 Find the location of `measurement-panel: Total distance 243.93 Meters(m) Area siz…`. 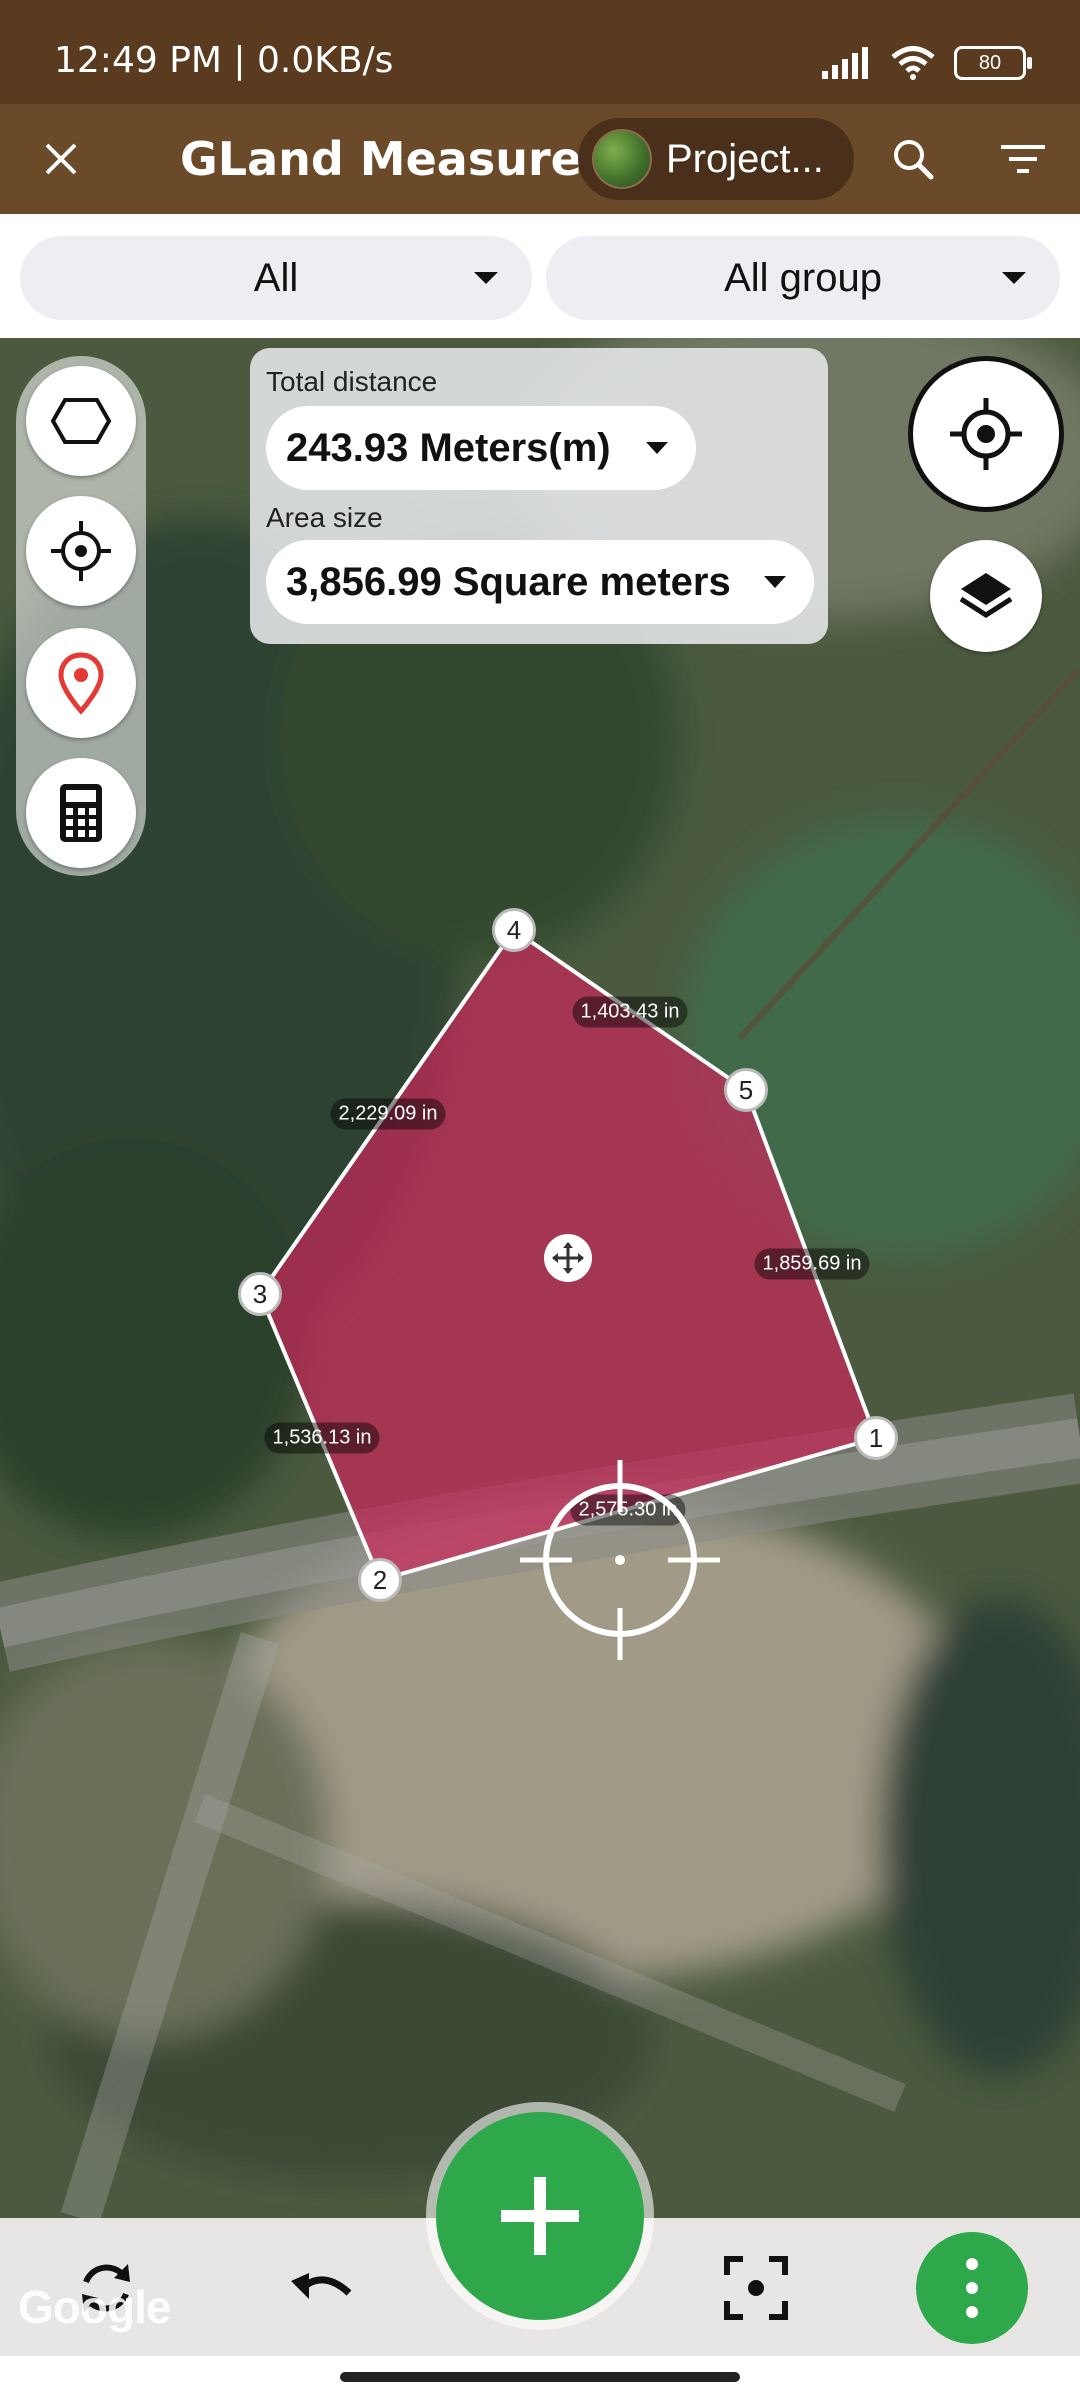

measurement-panel: Total distance 243.93 Meters(m) Area siz… is located at coordinates (539, 496).